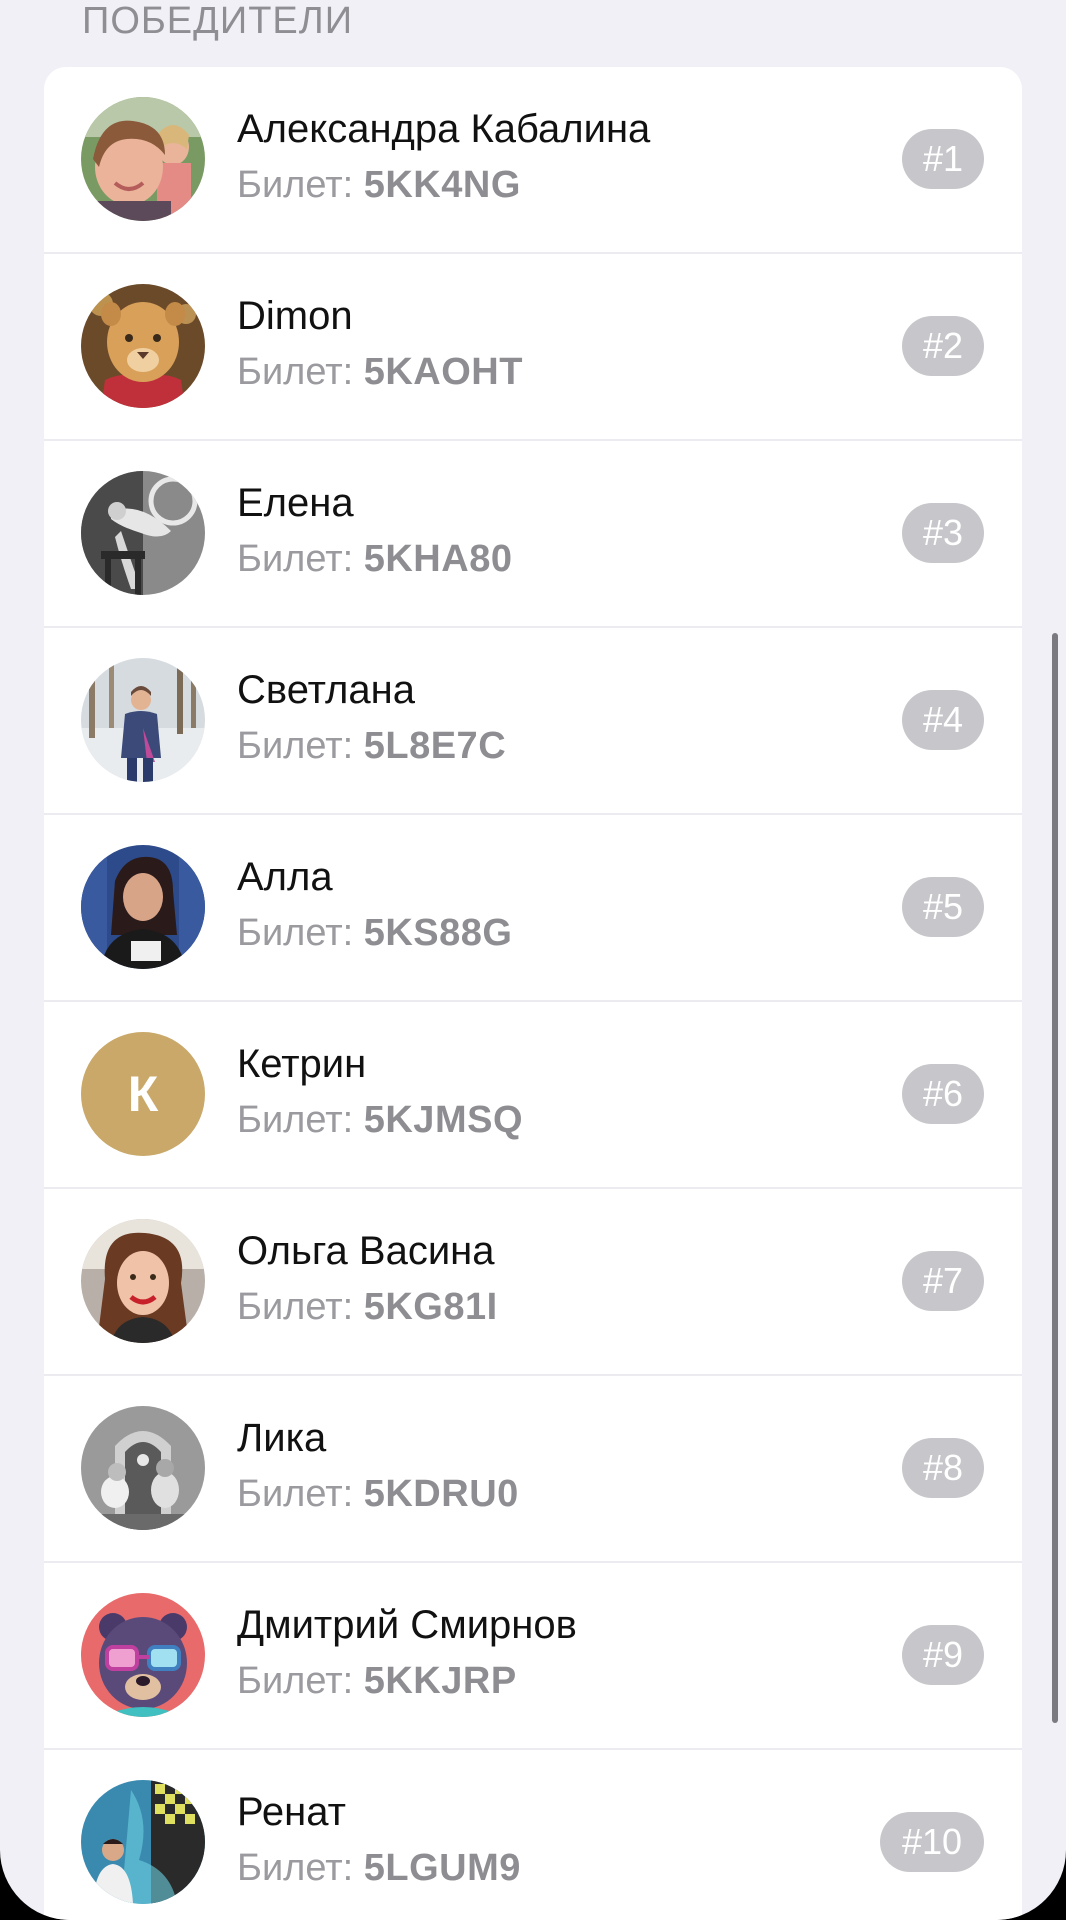  I want to click on rank-badge: #8, so click(943, 1468).